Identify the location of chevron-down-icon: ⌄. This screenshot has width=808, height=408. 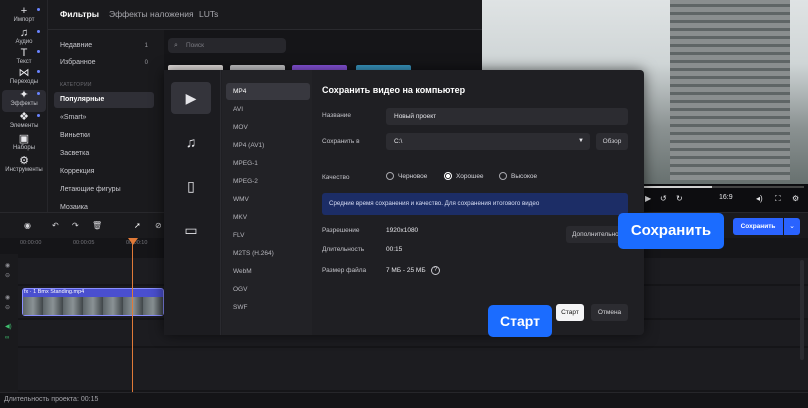
(792, 226).